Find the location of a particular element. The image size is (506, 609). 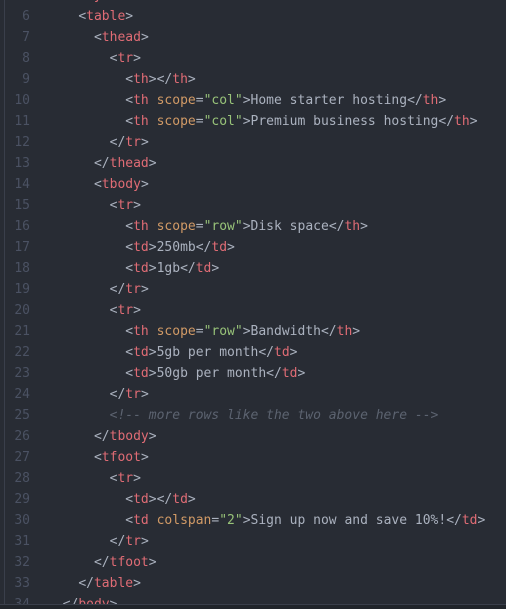

code-line: 19 </tr> is located at coordinates (253, 289).